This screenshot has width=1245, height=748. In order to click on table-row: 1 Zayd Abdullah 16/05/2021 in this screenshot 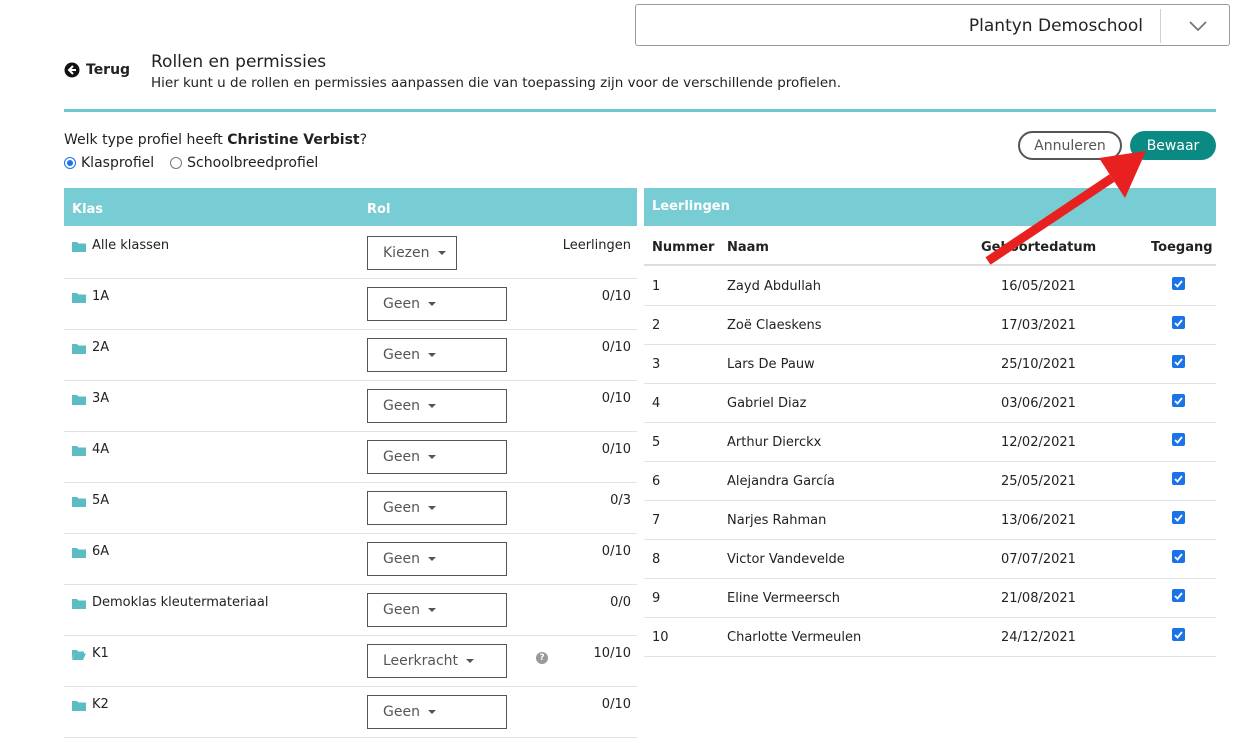, I will do `click(930, 286)`.